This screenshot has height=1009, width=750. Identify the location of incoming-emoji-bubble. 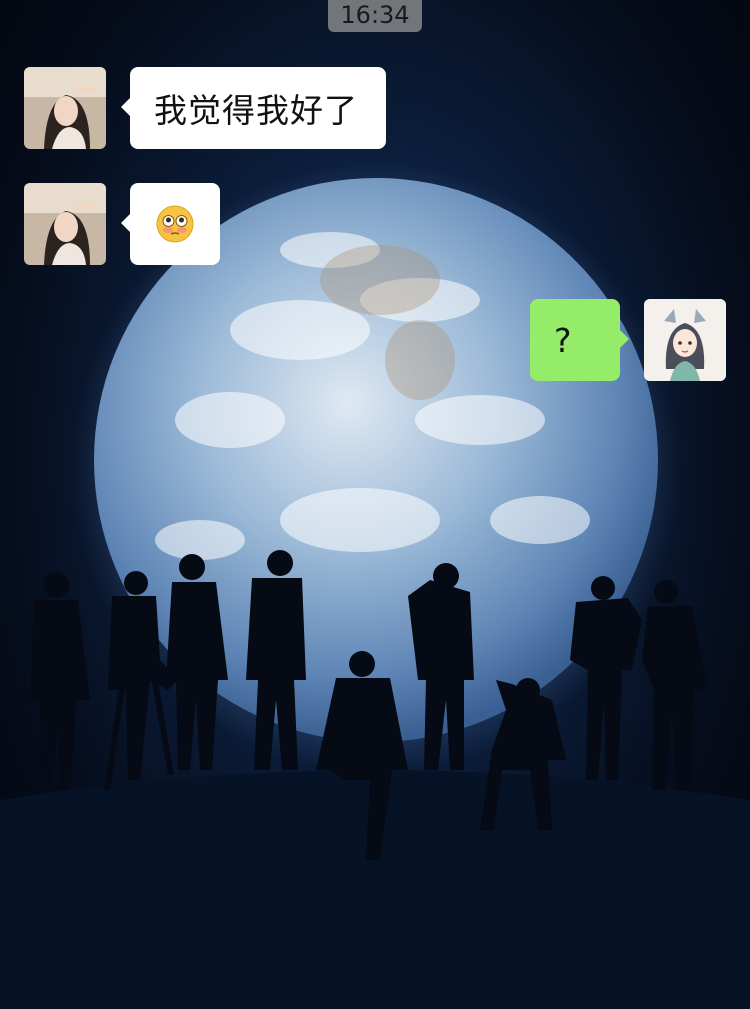
(170, 224).